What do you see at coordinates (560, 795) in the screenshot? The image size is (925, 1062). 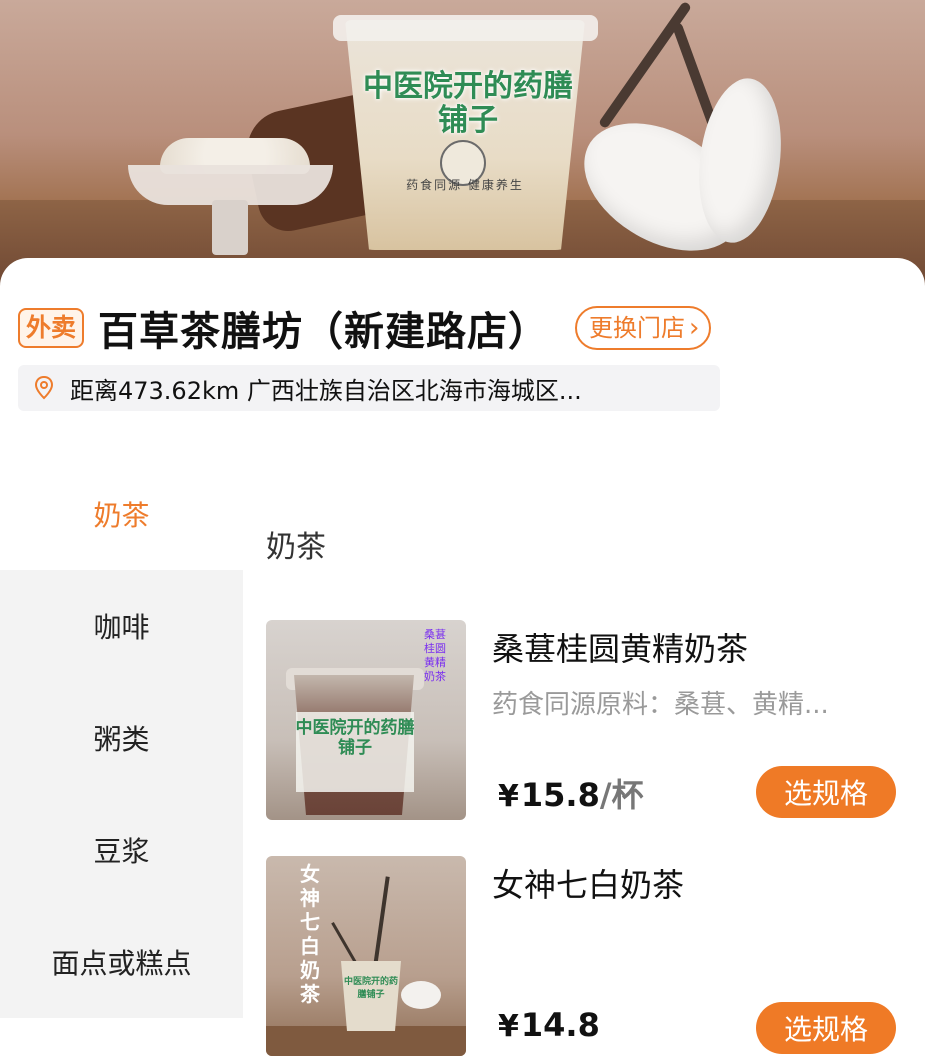 I see `price-value: 15.8` at bounding box center [560, 795].